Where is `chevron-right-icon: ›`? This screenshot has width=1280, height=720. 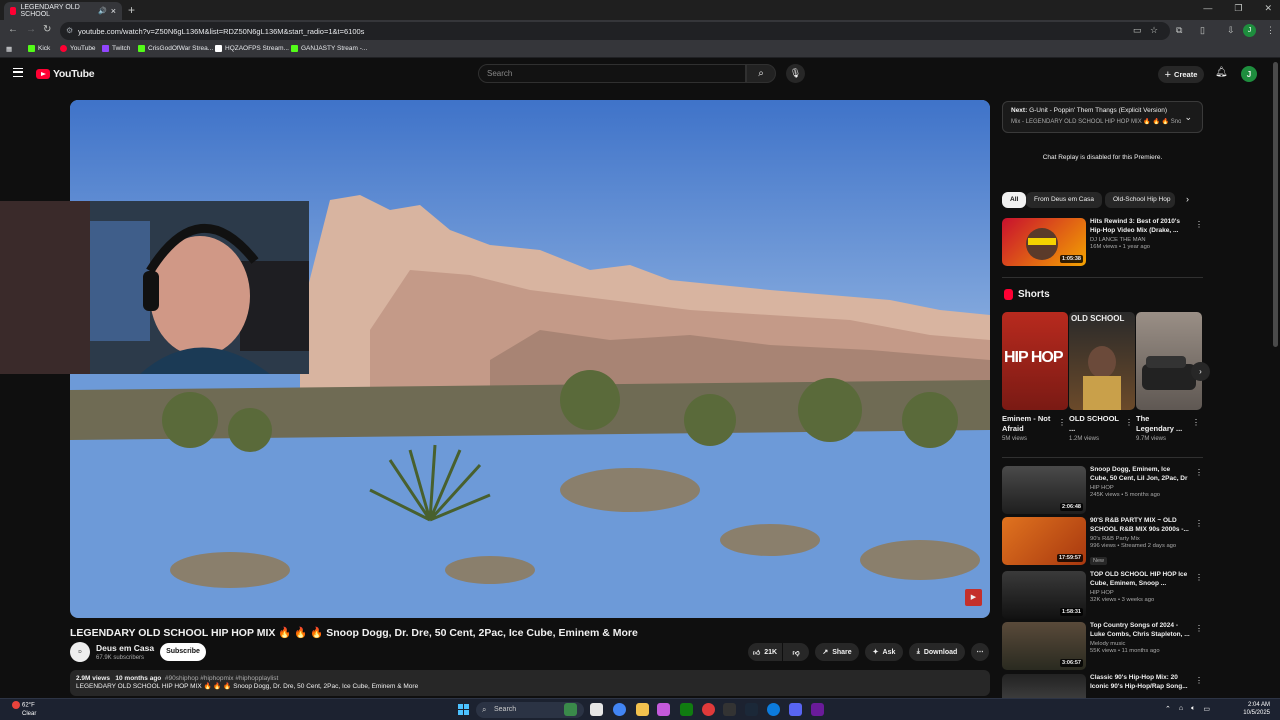
chevron-right-icon: › is located at coordinates (1187, 199).